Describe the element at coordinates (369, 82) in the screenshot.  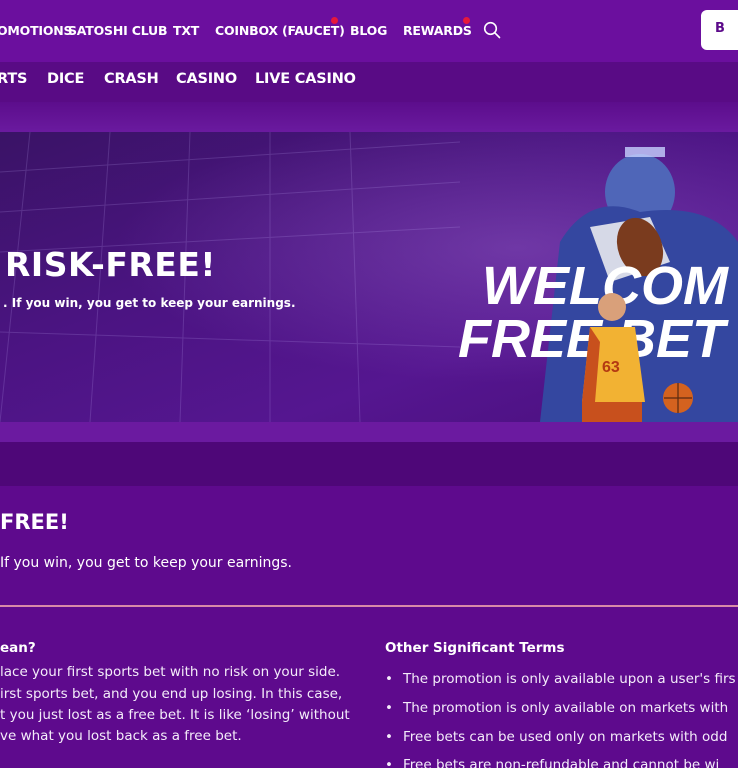
I see `category-nav: RTS DICE CRASH CASINO LIVE CASINO` at that location.